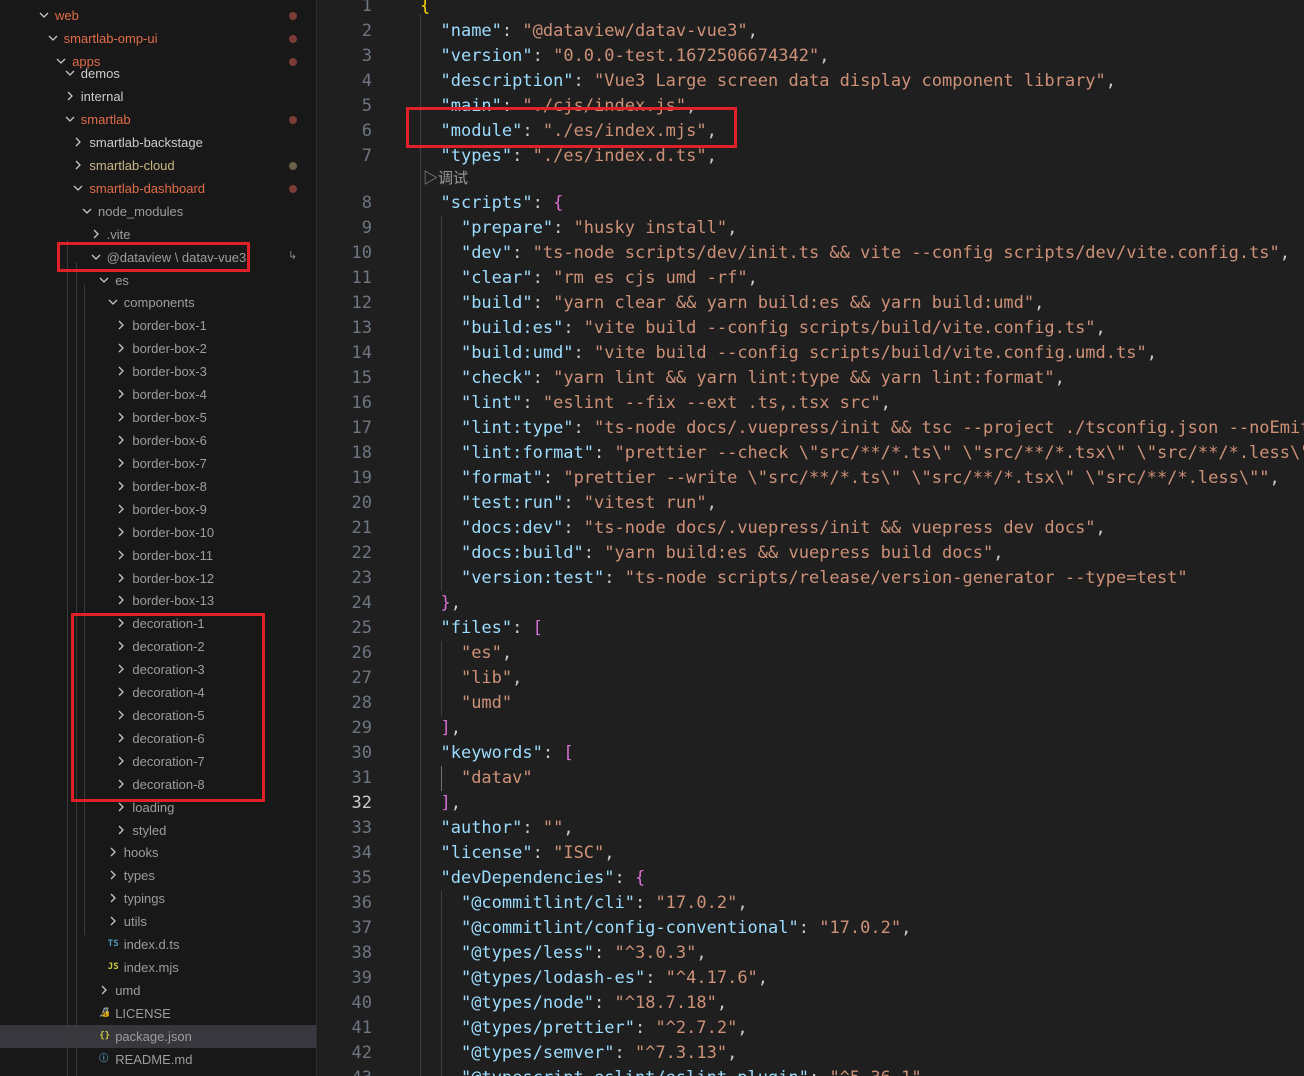 The image size is (1304, 1076). Describe the element at coordinates (810, 678) in the screenshot. I see `code-line: 27 "lib",` at that location.